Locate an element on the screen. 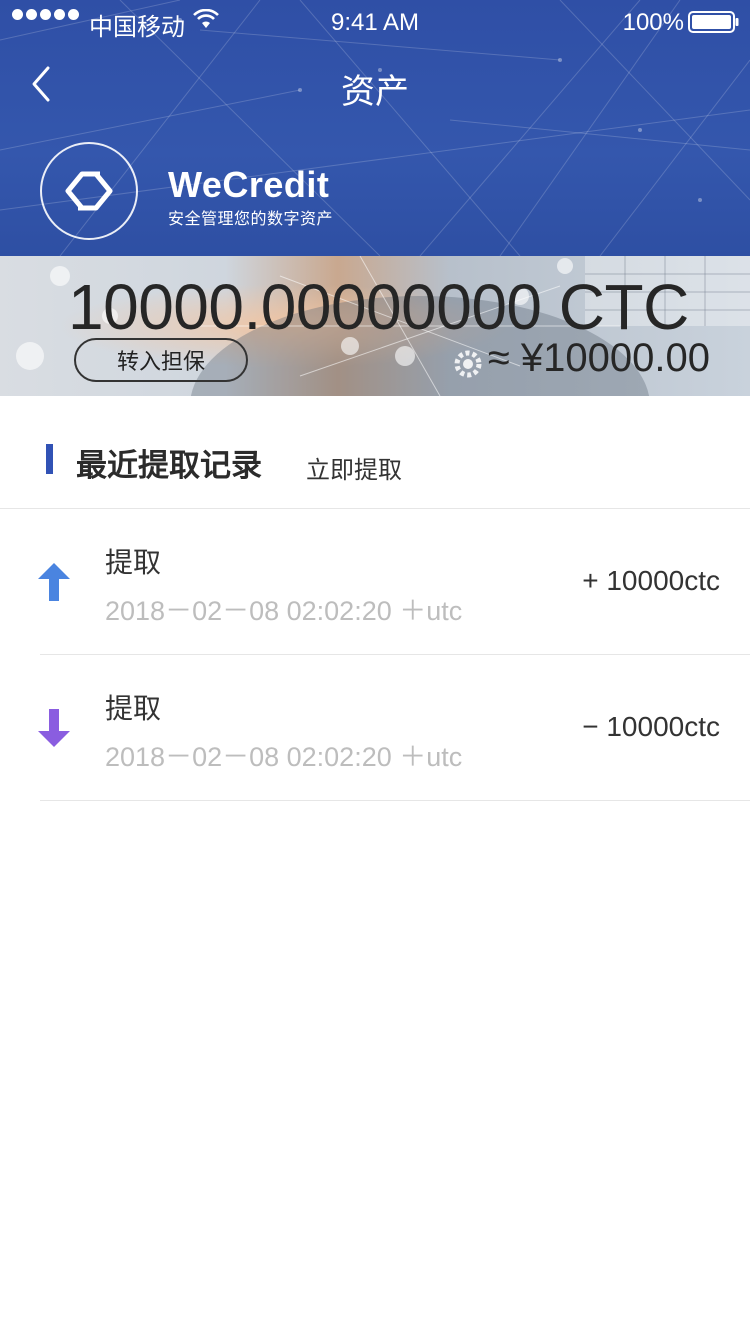 The image size is (750, 1334). section-title: 最近提取记录 is located at coordinates (169, 465).